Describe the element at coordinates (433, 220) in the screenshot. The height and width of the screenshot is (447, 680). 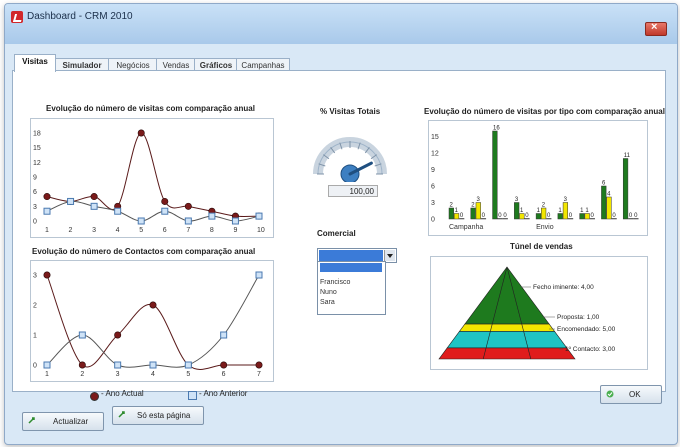
I see `bytype-ytick: 0` at that location.